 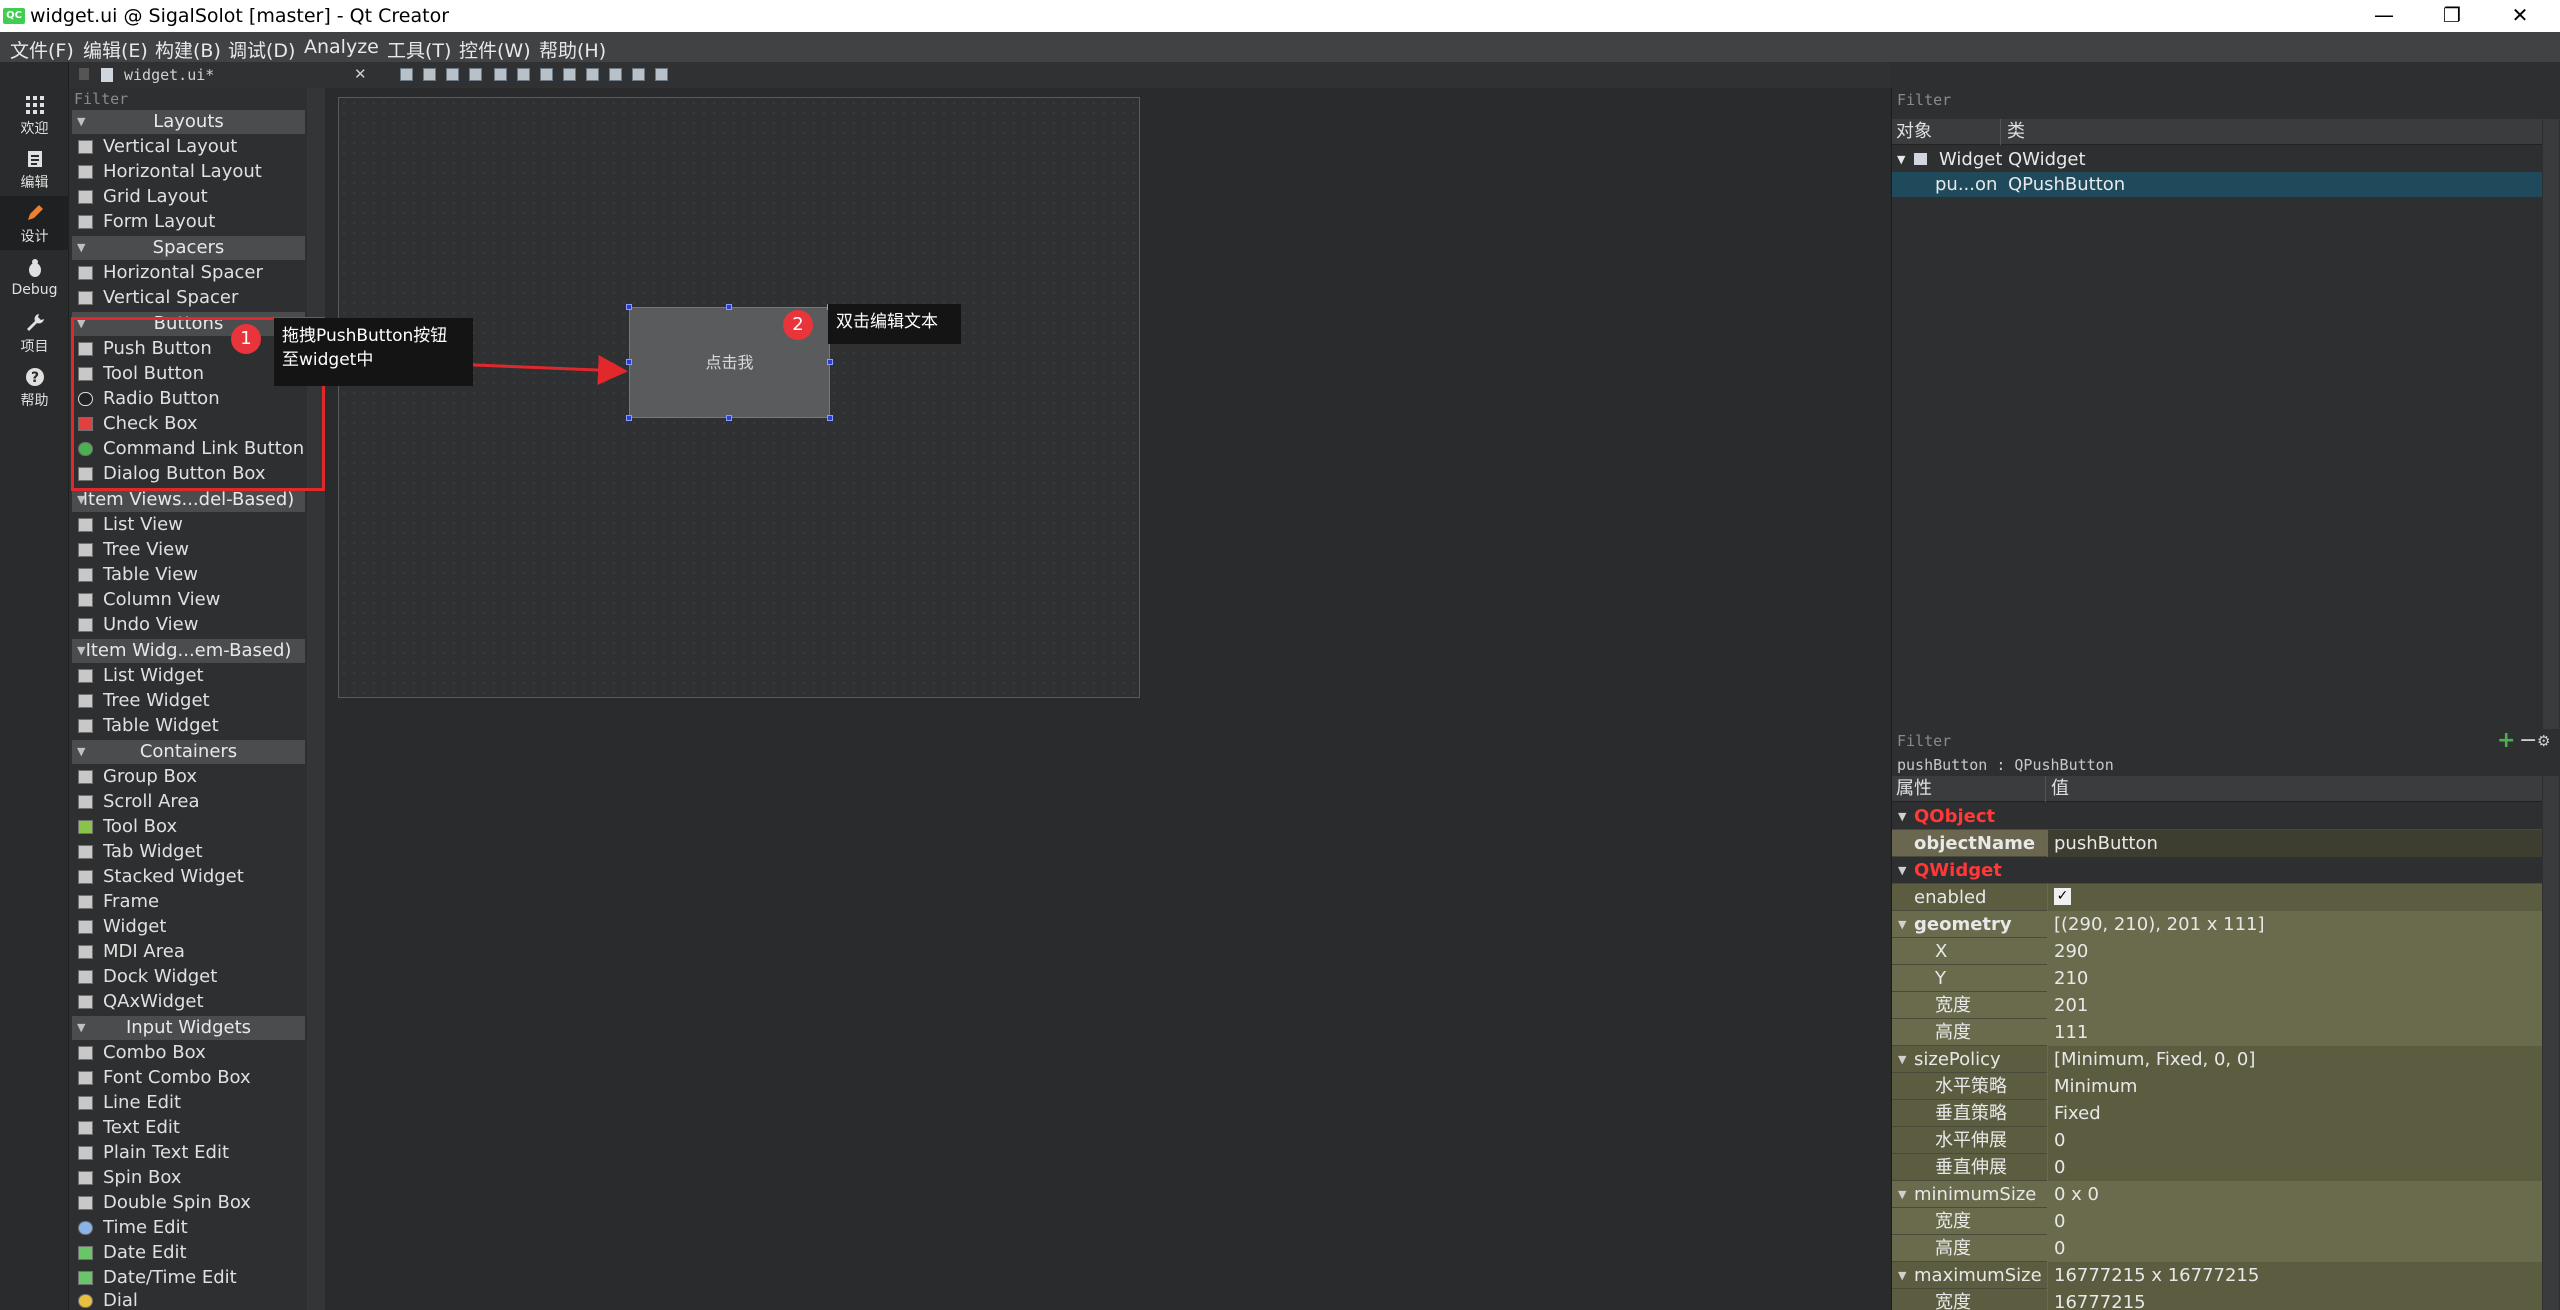 I want to click on widget-item-stacked-widget: Stacked Widget, so click(x=188, y=876).